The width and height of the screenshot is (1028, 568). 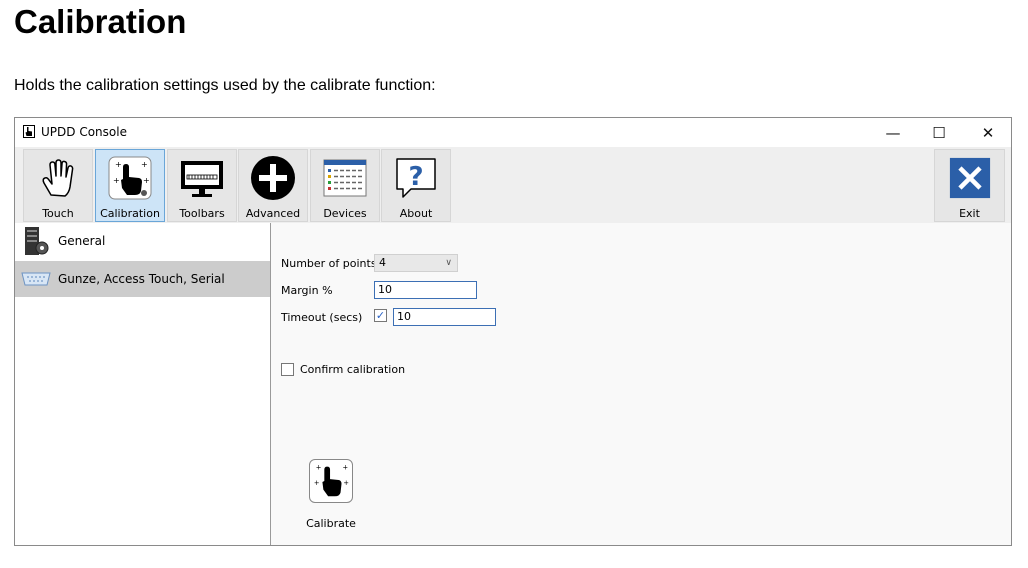 I want to click on app-hand-icon, so click(x=29, y=131).